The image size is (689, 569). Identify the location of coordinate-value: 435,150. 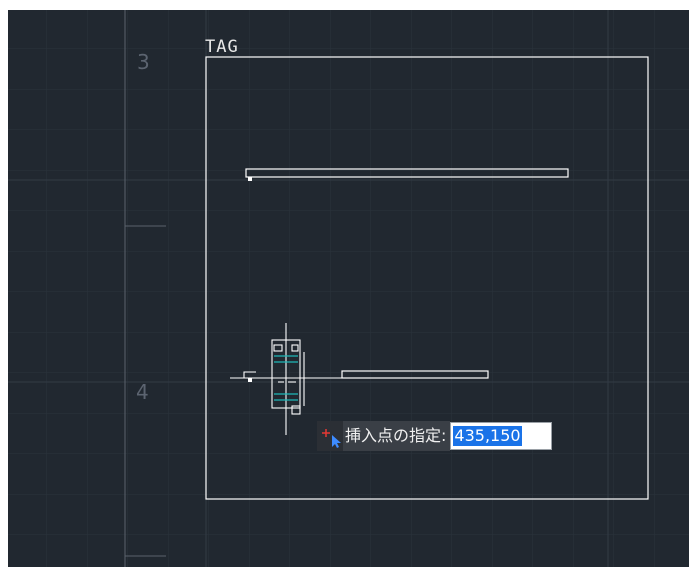
(487, 436).